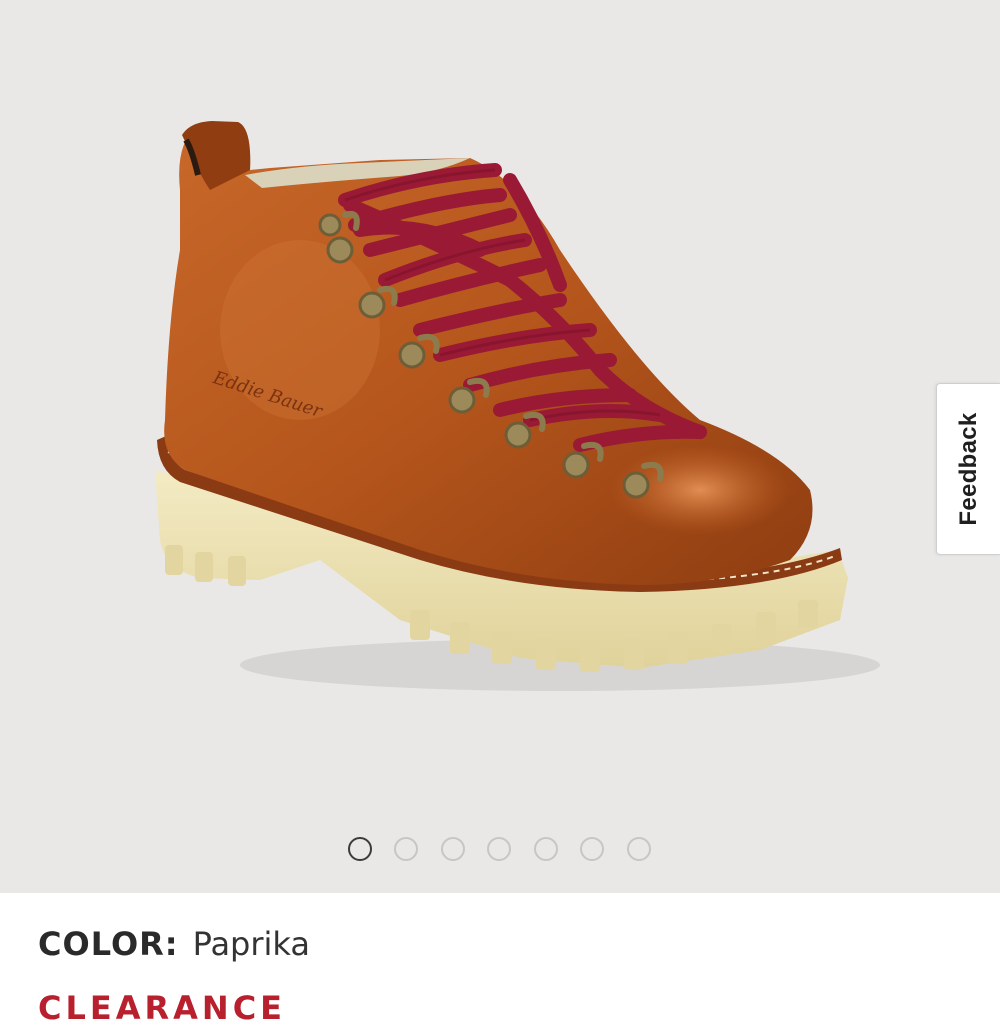 The width and height of the screenshot is (1000, 1027). I want to click on product-info: COLOR: Paprika CLEARANCE, so click(500, 960).